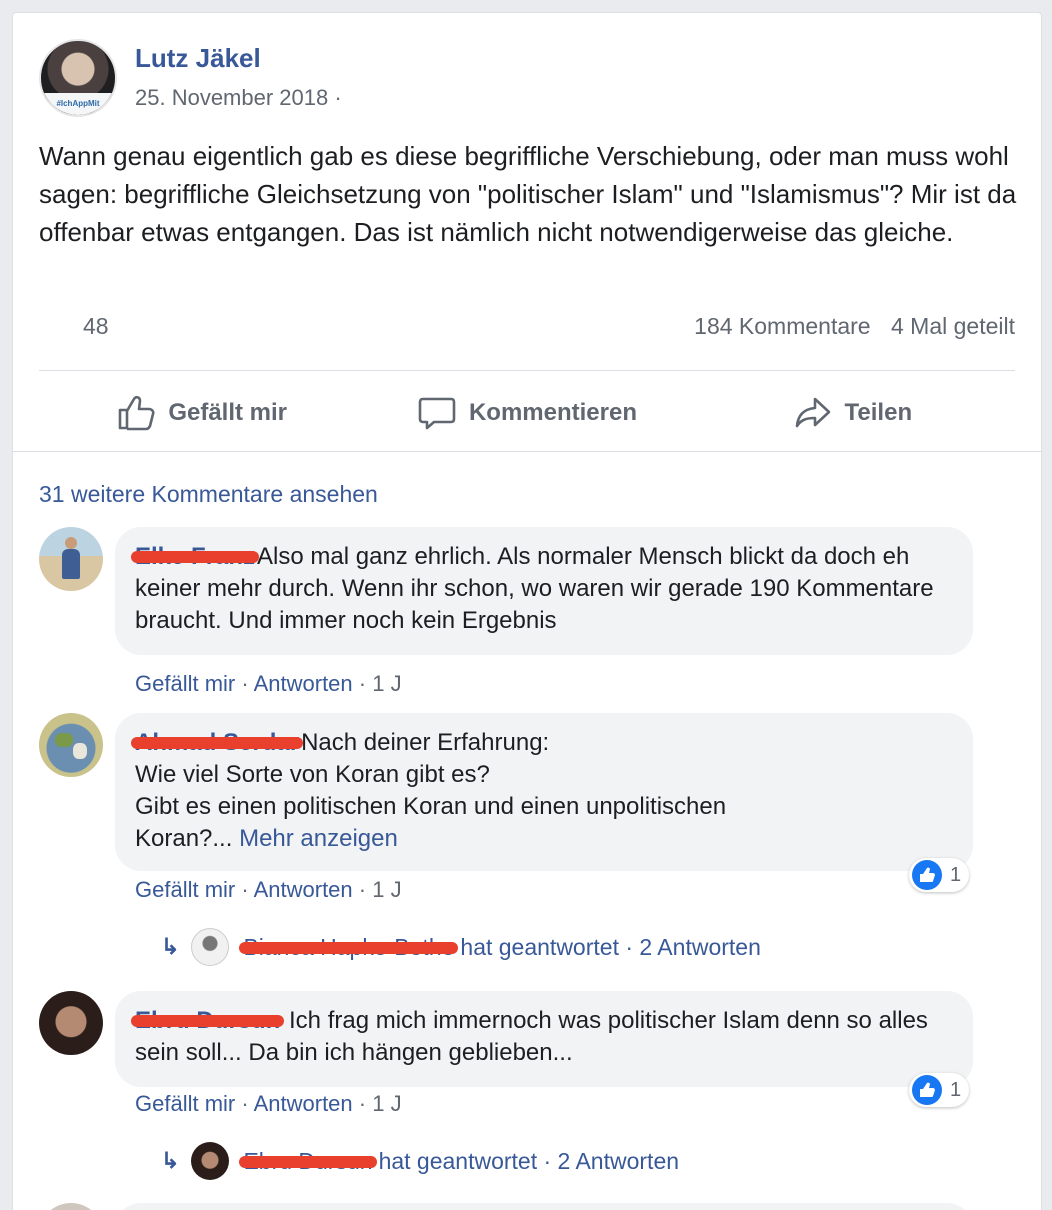 This screenshot has height=1210, width=1052. I want to click on like-button: Gefällt mir, so click(201, 413).